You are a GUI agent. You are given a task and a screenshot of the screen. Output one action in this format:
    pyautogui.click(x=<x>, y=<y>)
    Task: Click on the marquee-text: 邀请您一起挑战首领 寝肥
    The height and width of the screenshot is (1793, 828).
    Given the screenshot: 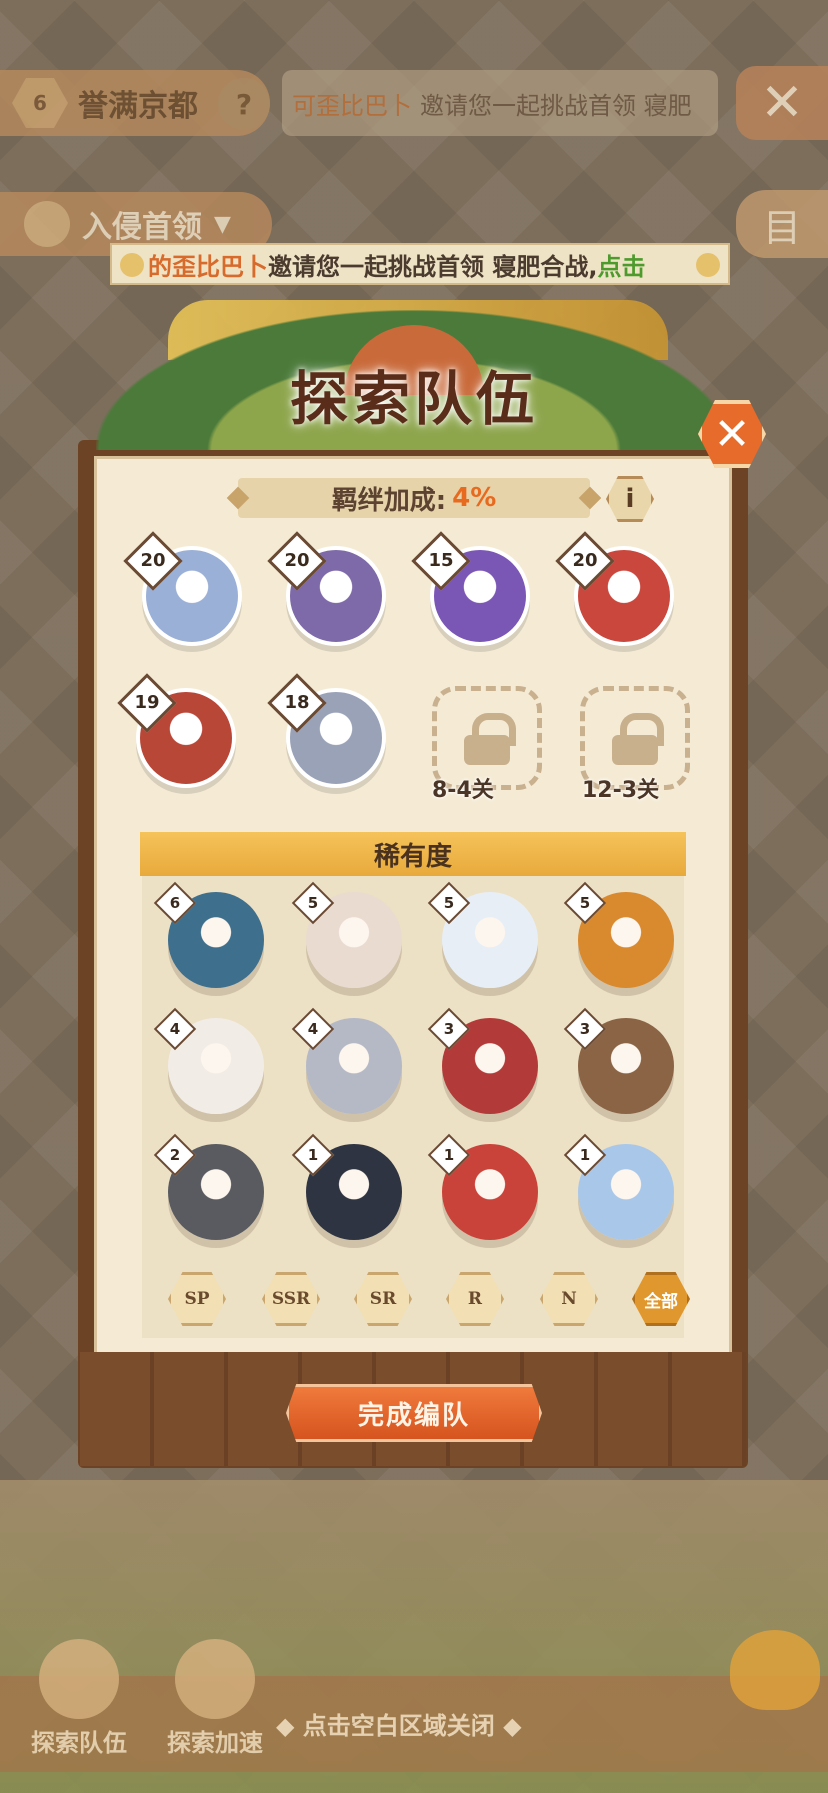 What is the action you would take?
    pyautogui.click(x=556, y=105)
    